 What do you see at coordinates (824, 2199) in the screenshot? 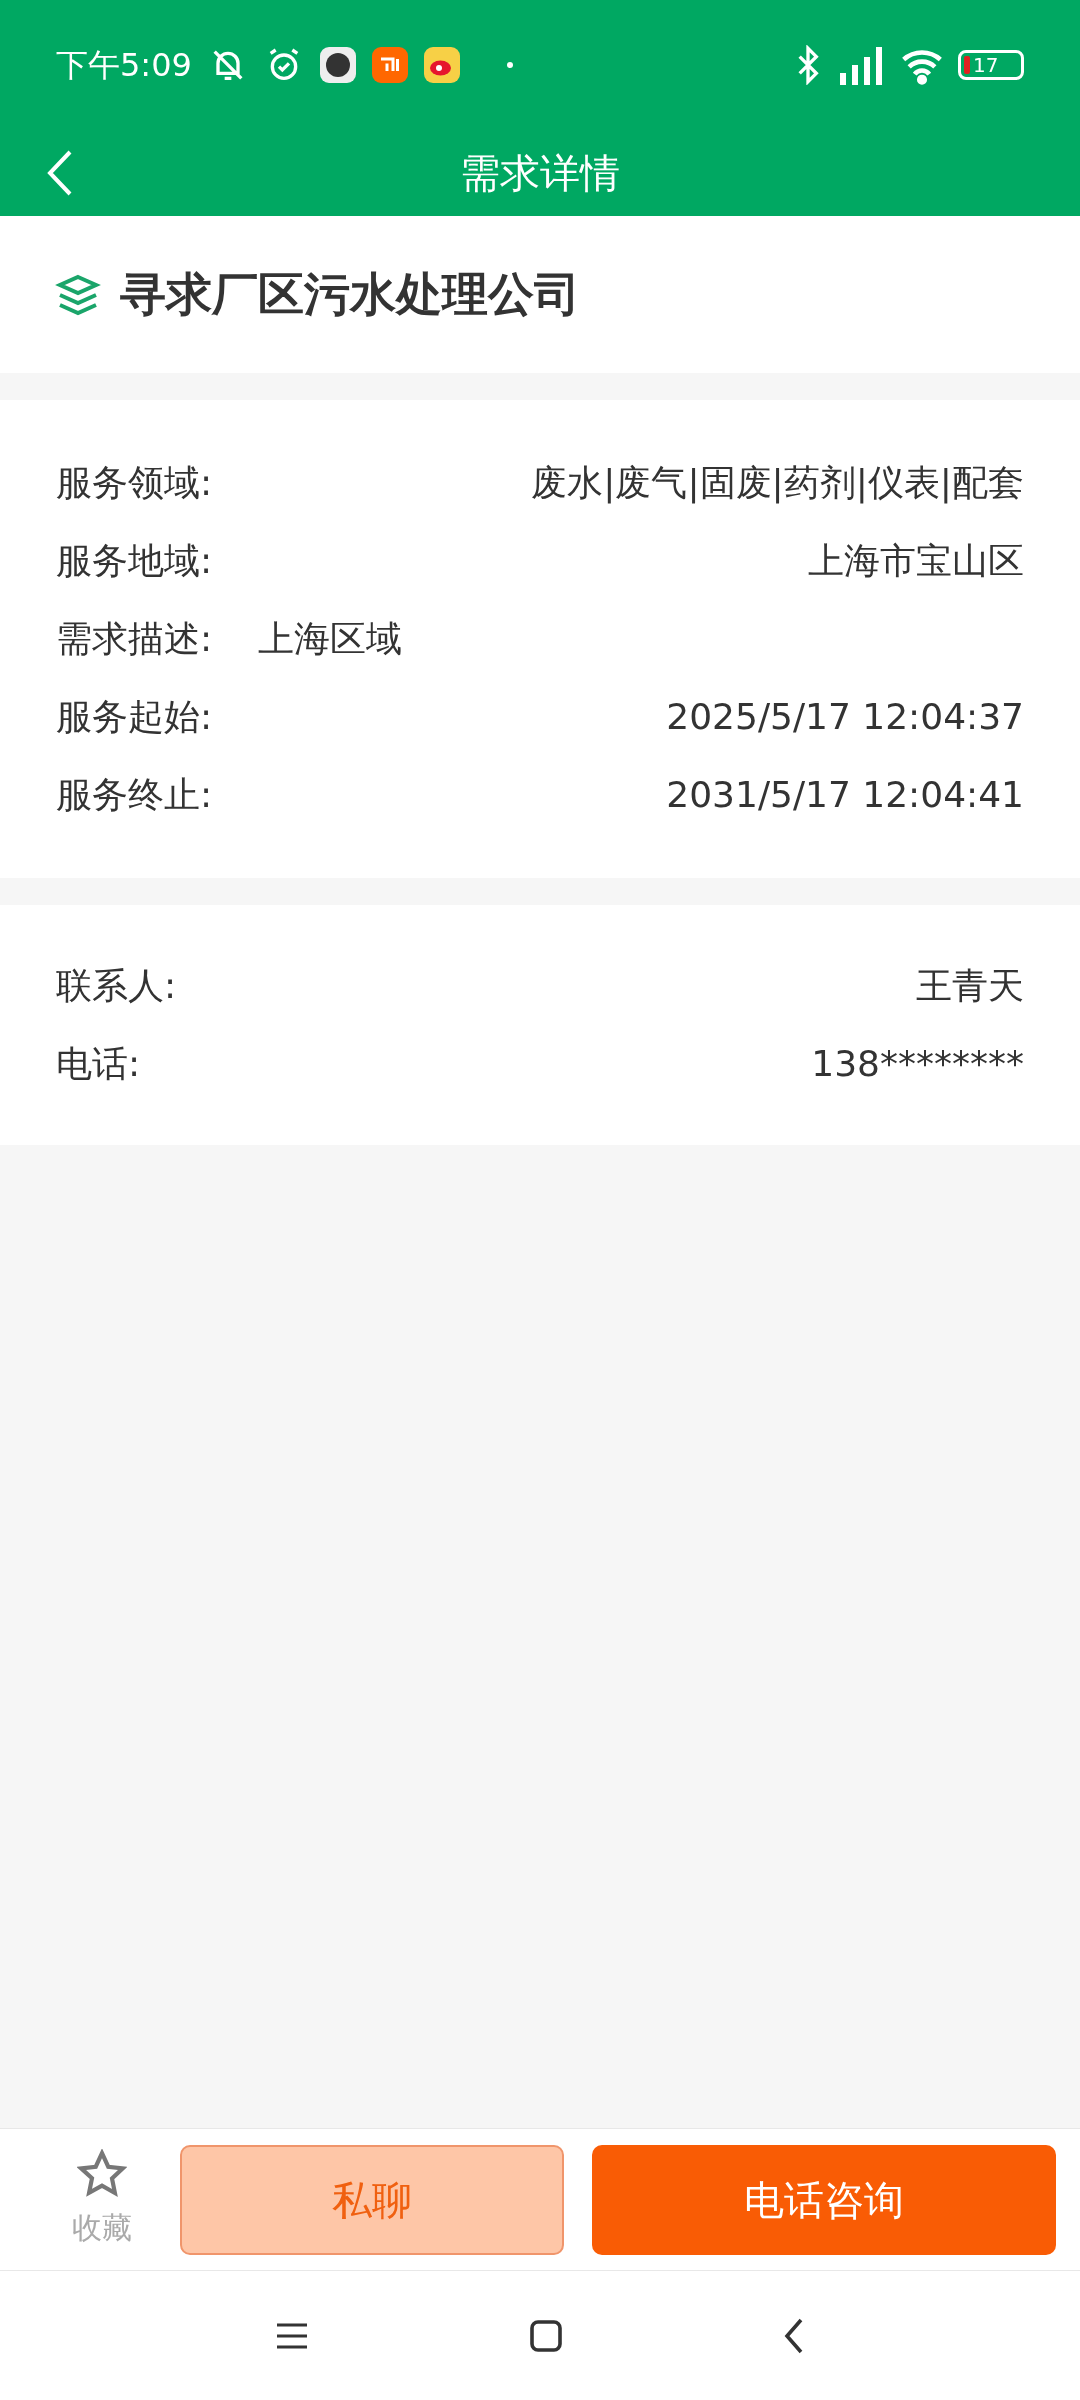
I see `call-button: 电话咨询` at bounding box center [824, 2199].